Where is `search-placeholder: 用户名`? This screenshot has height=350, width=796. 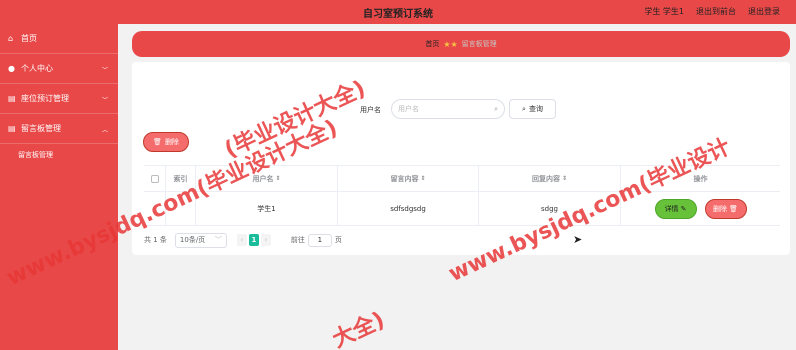 search-placeholder: 用户名 is located at coordinates (408, 109).